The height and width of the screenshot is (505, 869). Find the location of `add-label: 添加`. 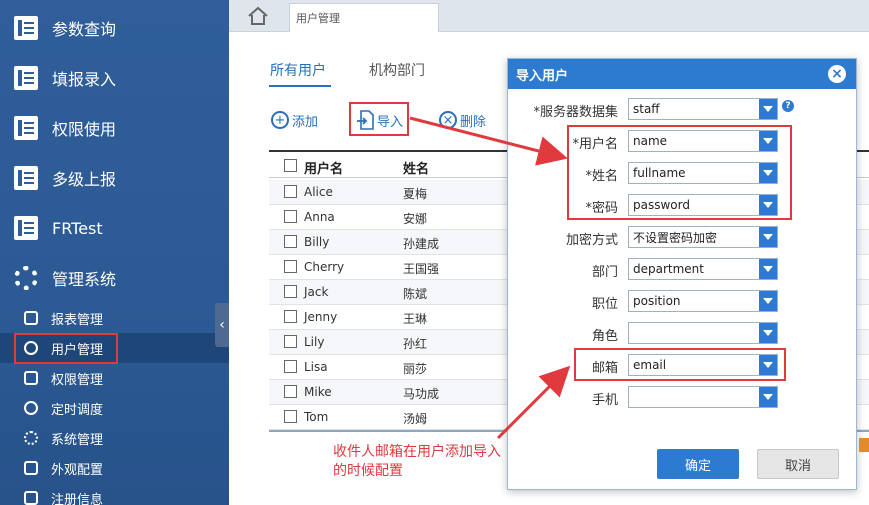

add-label: 添加 is located at coordinates (305, 122).